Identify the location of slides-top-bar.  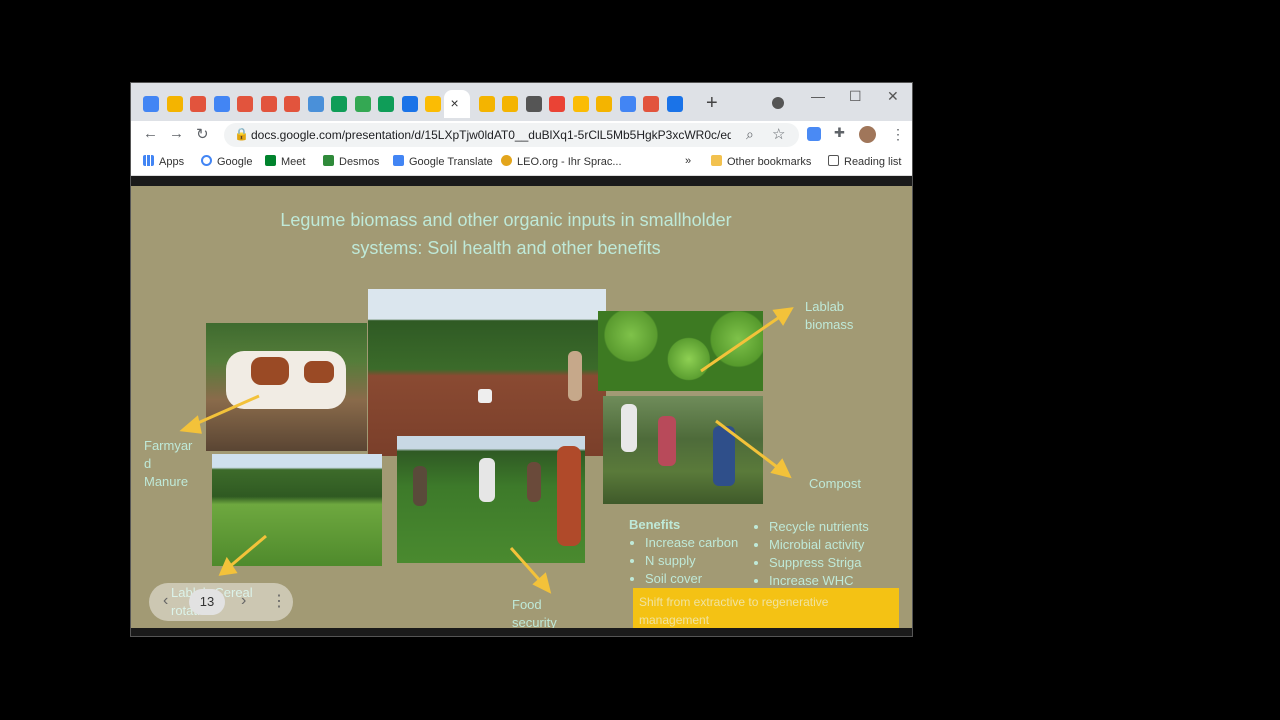
(521, 181).